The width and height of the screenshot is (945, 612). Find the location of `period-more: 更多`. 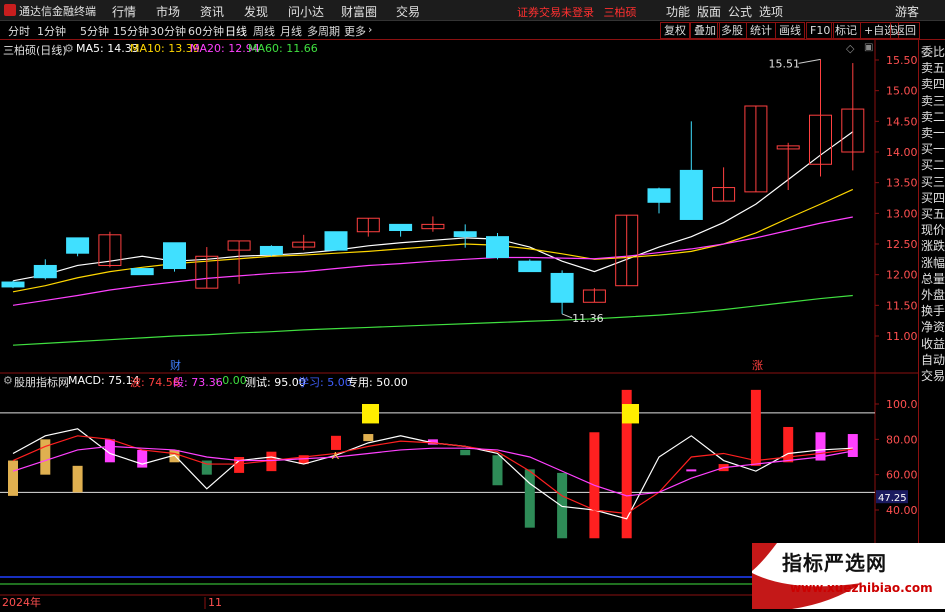

period-more: 更多 is located at coordinates (355, 31).